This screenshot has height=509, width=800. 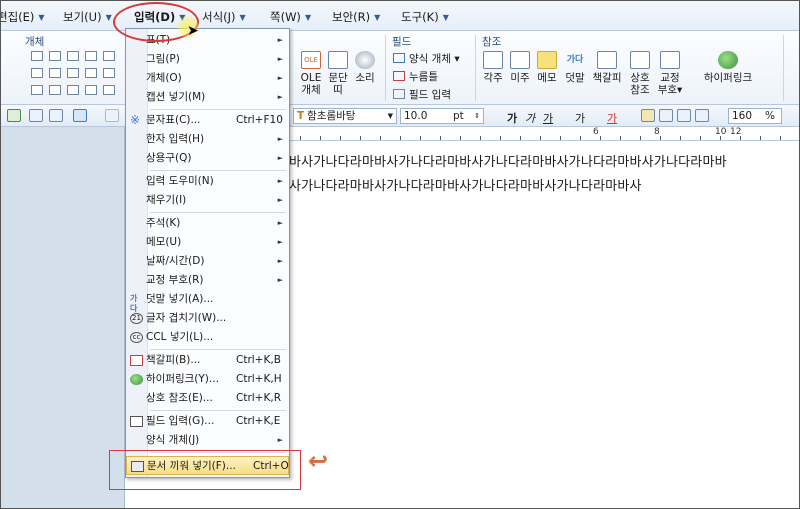 I want to click on menu-item-hyperlink: 하이퍼링크(Y)... Ctrl+K,H, so click(x=207, y=379).